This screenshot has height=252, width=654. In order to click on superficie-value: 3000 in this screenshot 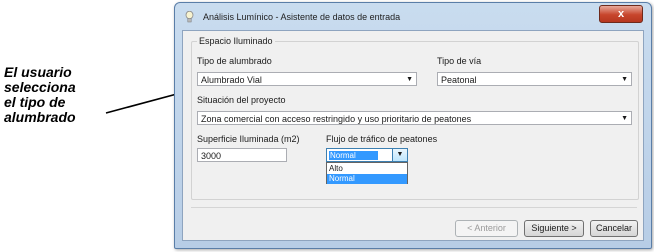, I will do `click(211, 156)`.